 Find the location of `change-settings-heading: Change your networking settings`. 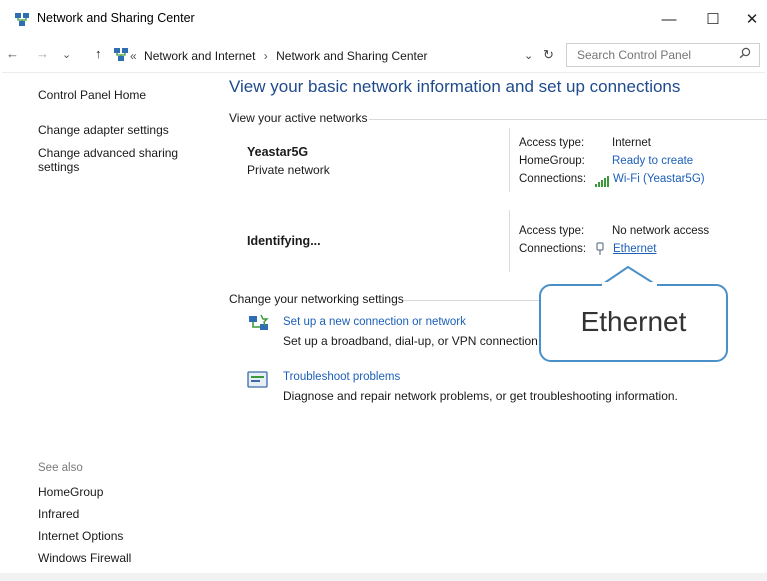

change-settings-heading: Change your networking settings is located at coordinates (316, 299).